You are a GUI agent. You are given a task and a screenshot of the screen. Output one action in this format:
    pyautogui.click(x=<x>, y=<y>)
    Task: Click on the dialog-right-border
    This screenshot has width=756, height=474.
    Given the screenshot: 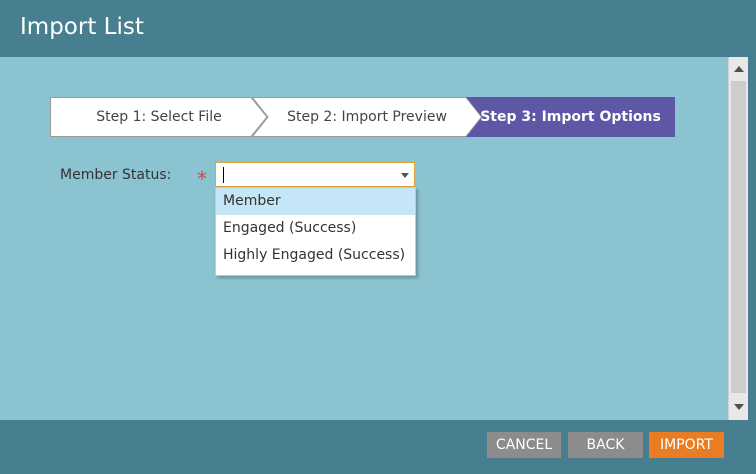 What is the action you would take?
    pyautogui.click(x=752, y=238)
    